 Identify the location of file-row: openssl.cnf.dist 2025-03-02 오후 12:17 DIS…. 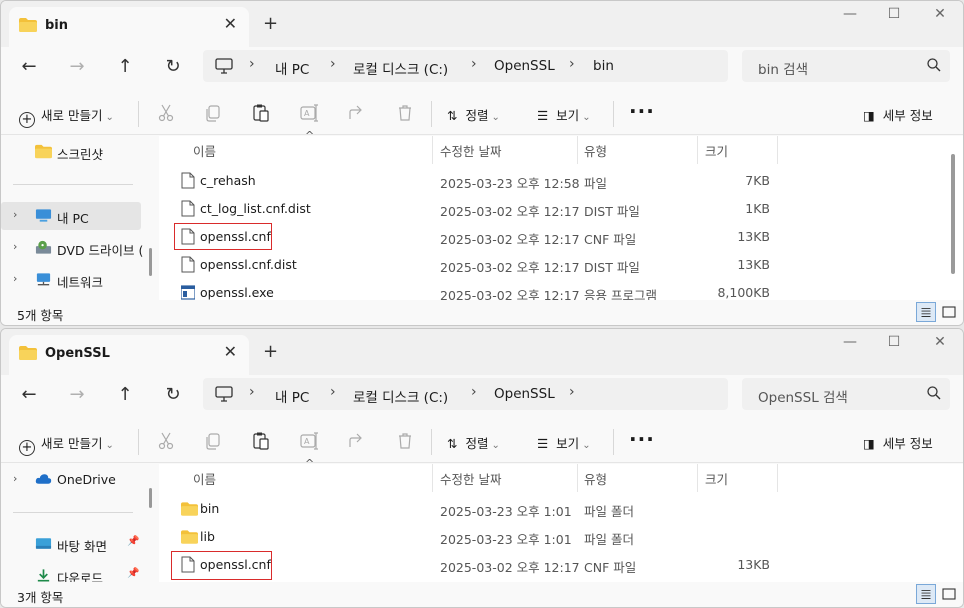
(473, 264).